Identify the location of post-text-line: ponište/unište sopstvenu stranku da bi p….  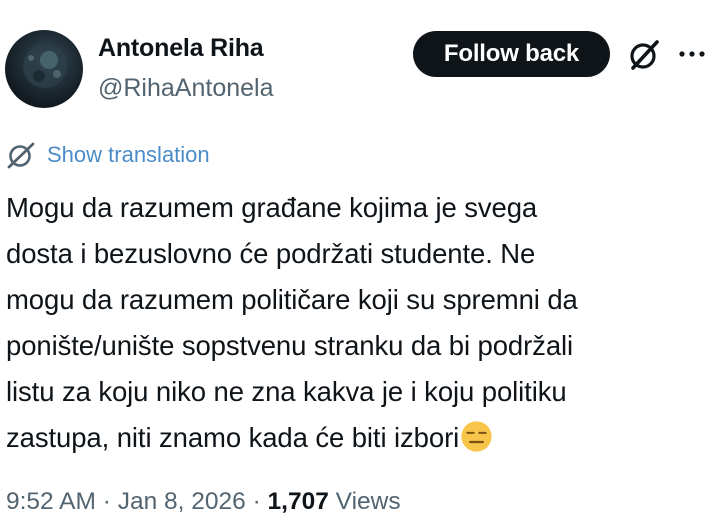
(290, 345).